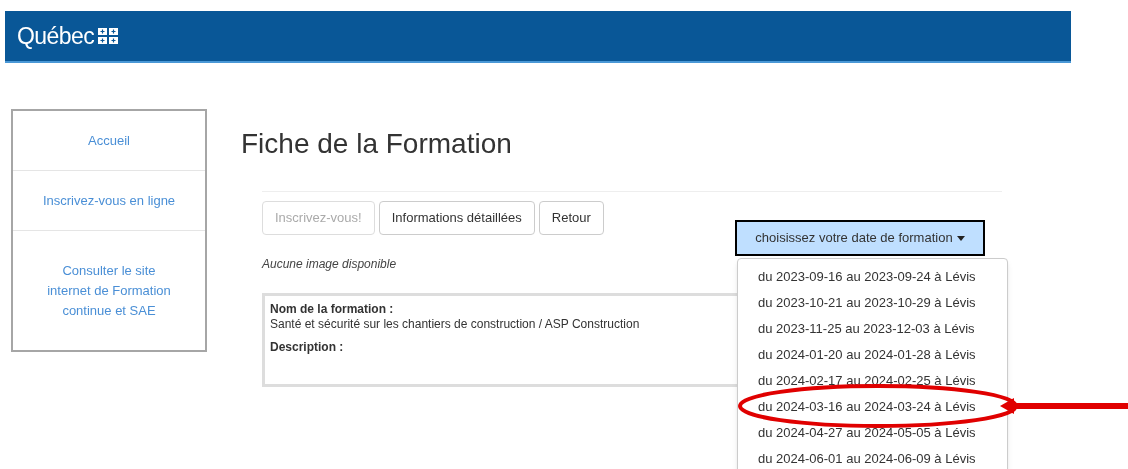 The image size is (1128, 469). What do you see at coordinates (860, 238) in the screenshot?
I see `date-dropdown: choisissez votre date de formation` at bounding box center [860, 238].